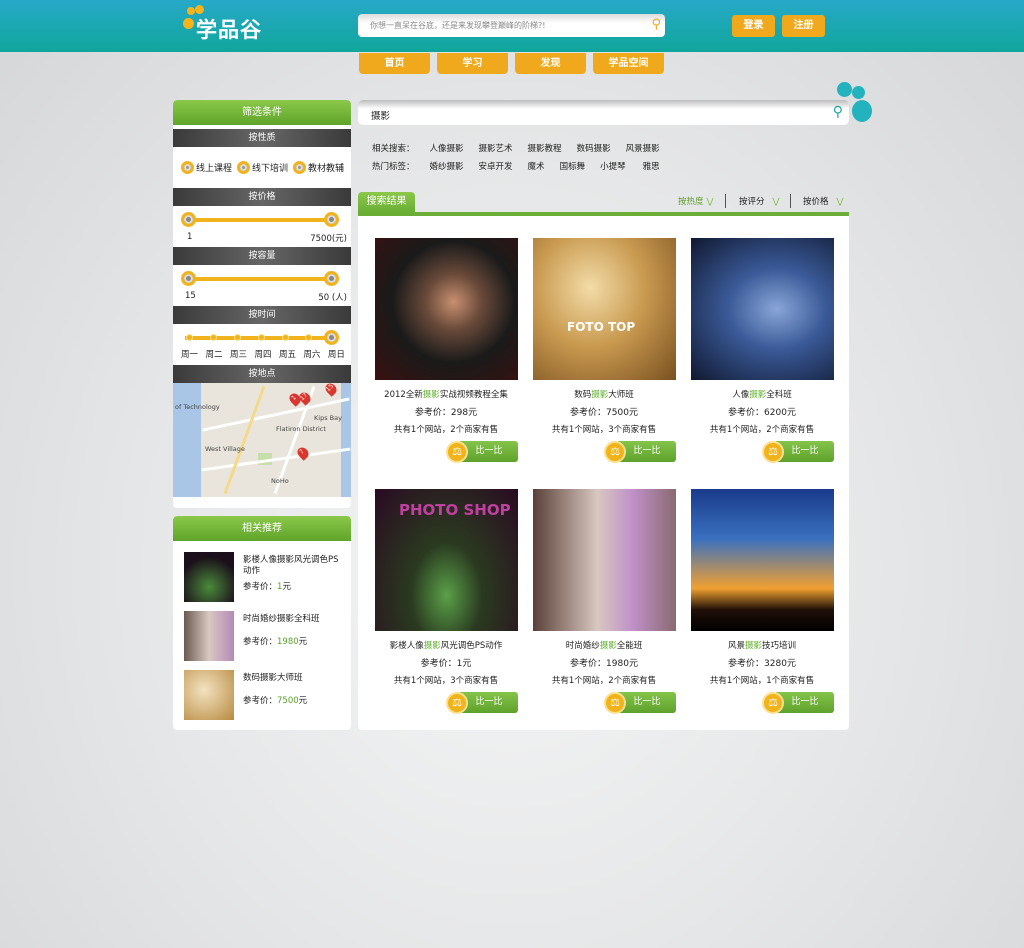 The image size is (1024, 948). I want to click on result-title: 2012全新摄影实战视频教程全集, so click(446, 394).